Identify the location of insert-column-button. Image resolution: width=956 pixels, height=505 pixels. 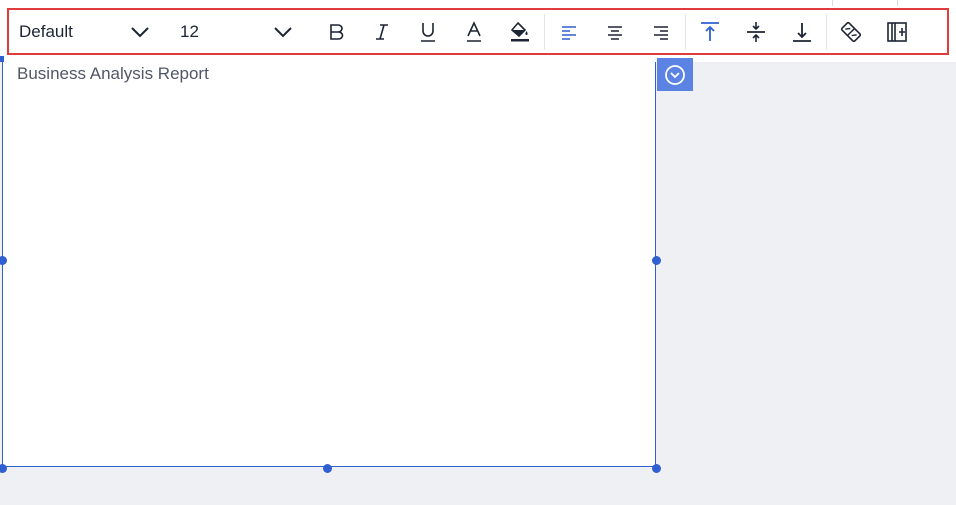
(897, 31).